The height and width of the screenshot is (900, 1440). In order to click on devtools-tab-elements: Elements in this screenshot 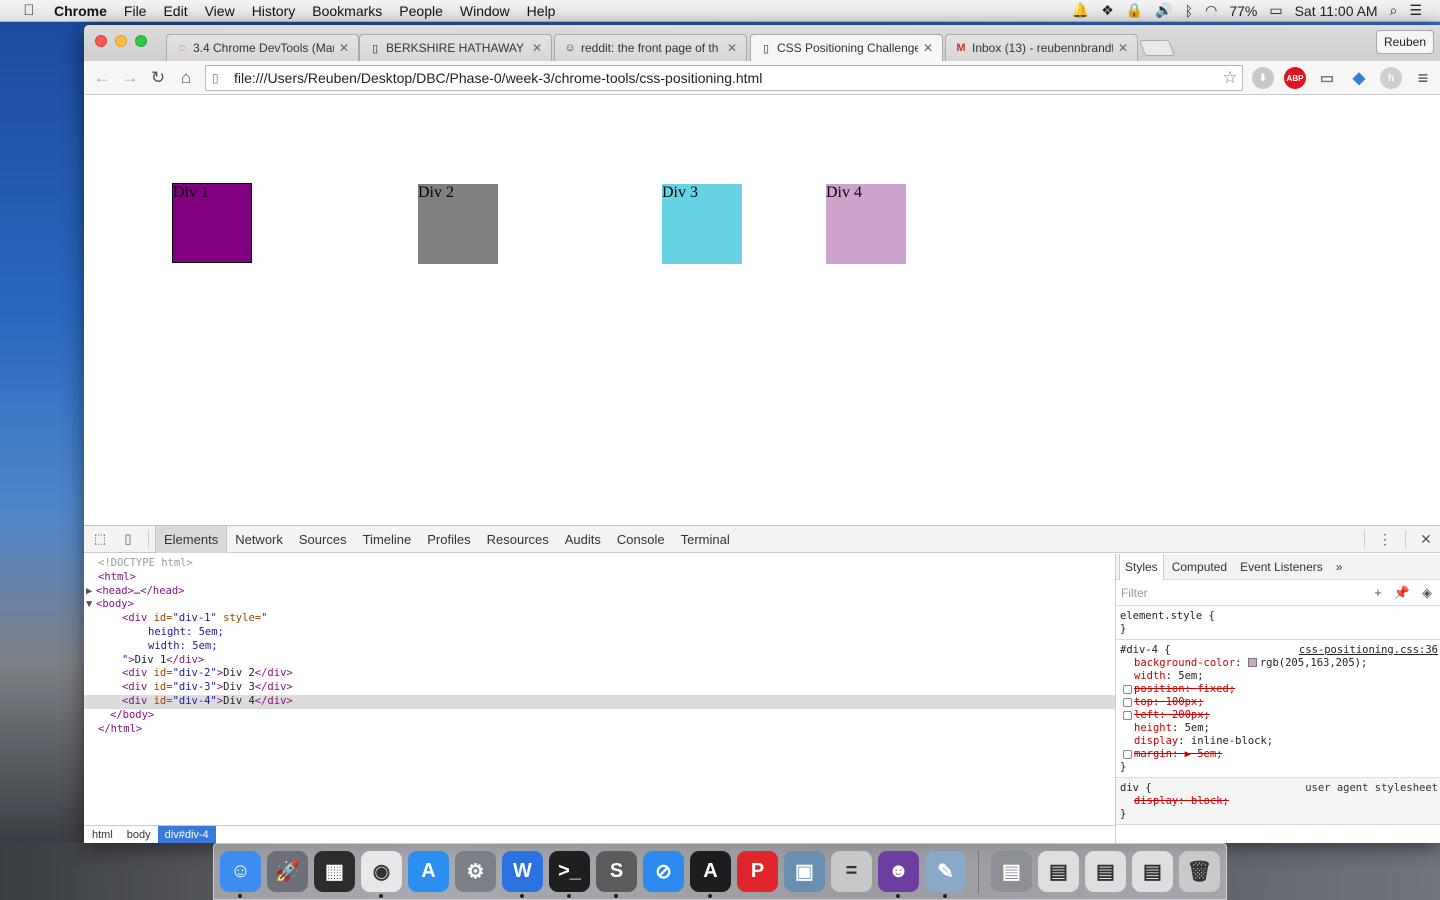, I will do `click(191, 539)`.